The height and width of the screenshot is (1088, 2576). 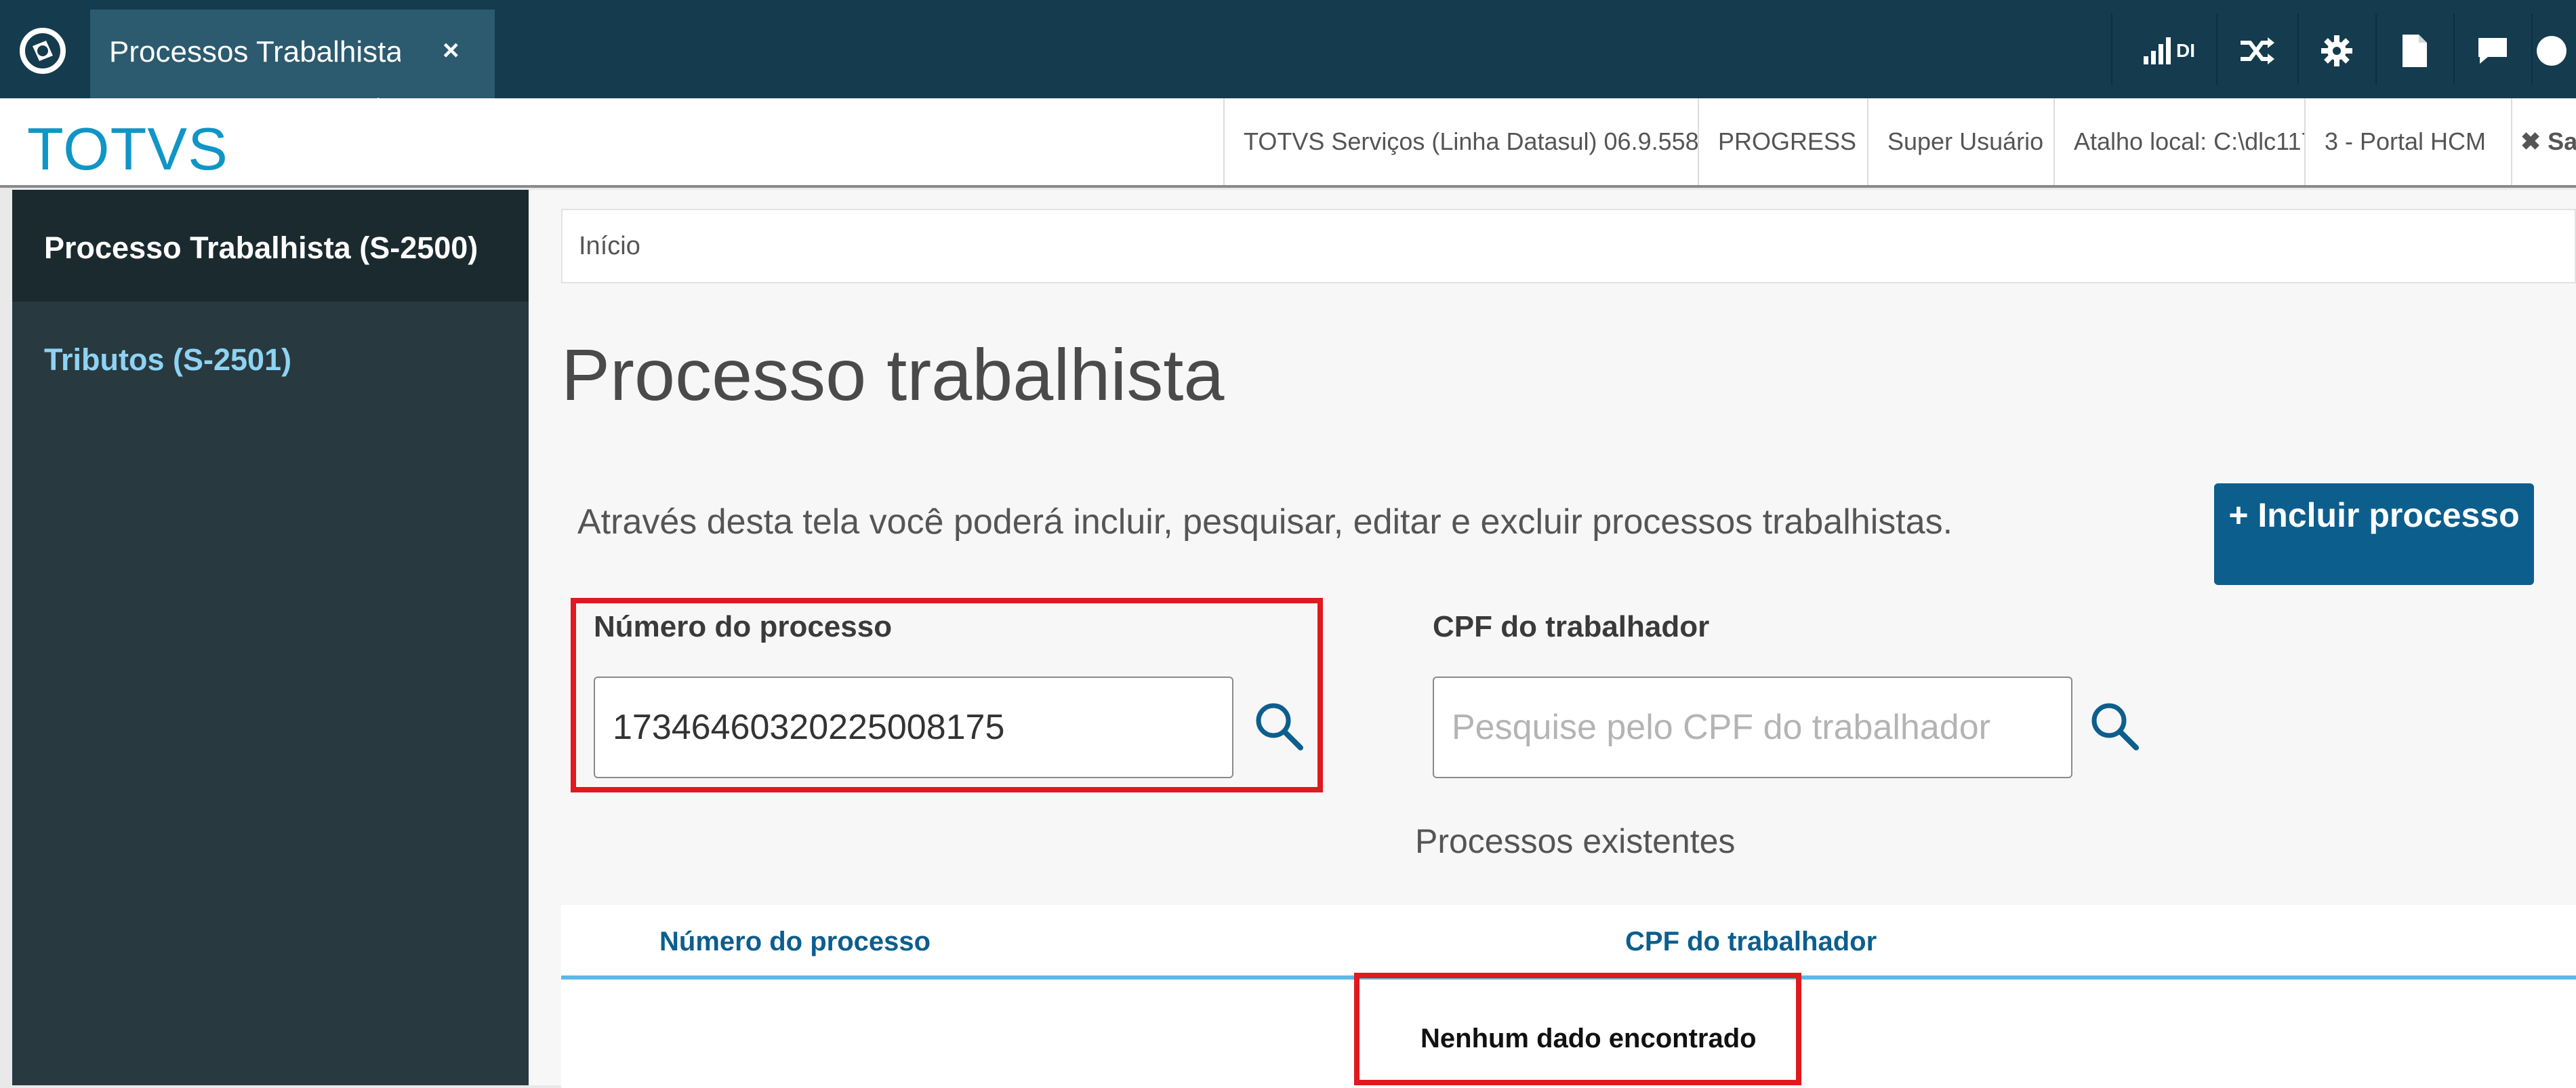 What do you see at coordinates (1753, 727) in the screenshot?
I see `cpf-search-input: Pesquise pelo CPF do trabalhador` at bounding box center [1753, 727].